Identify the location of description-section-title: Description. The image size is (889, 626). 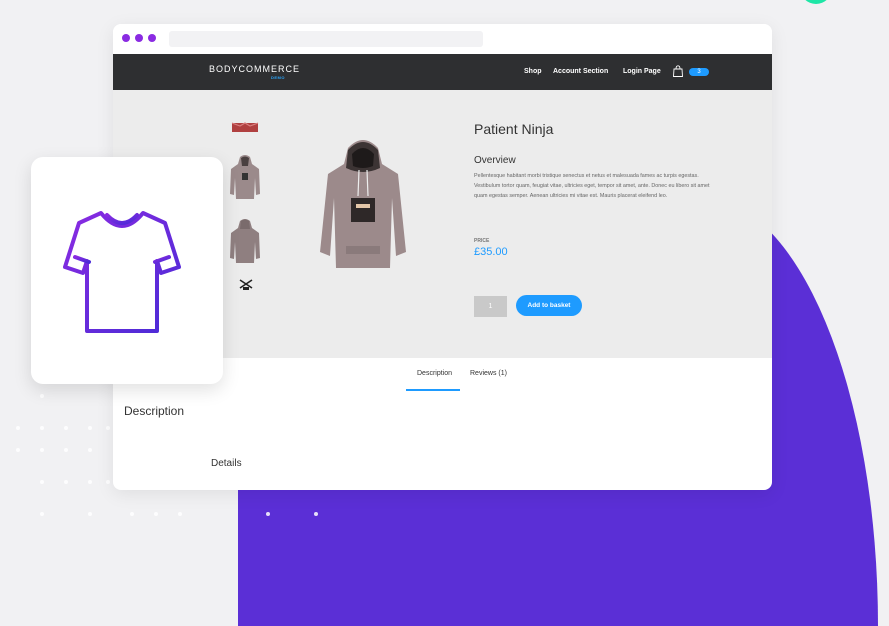
(154, 411).